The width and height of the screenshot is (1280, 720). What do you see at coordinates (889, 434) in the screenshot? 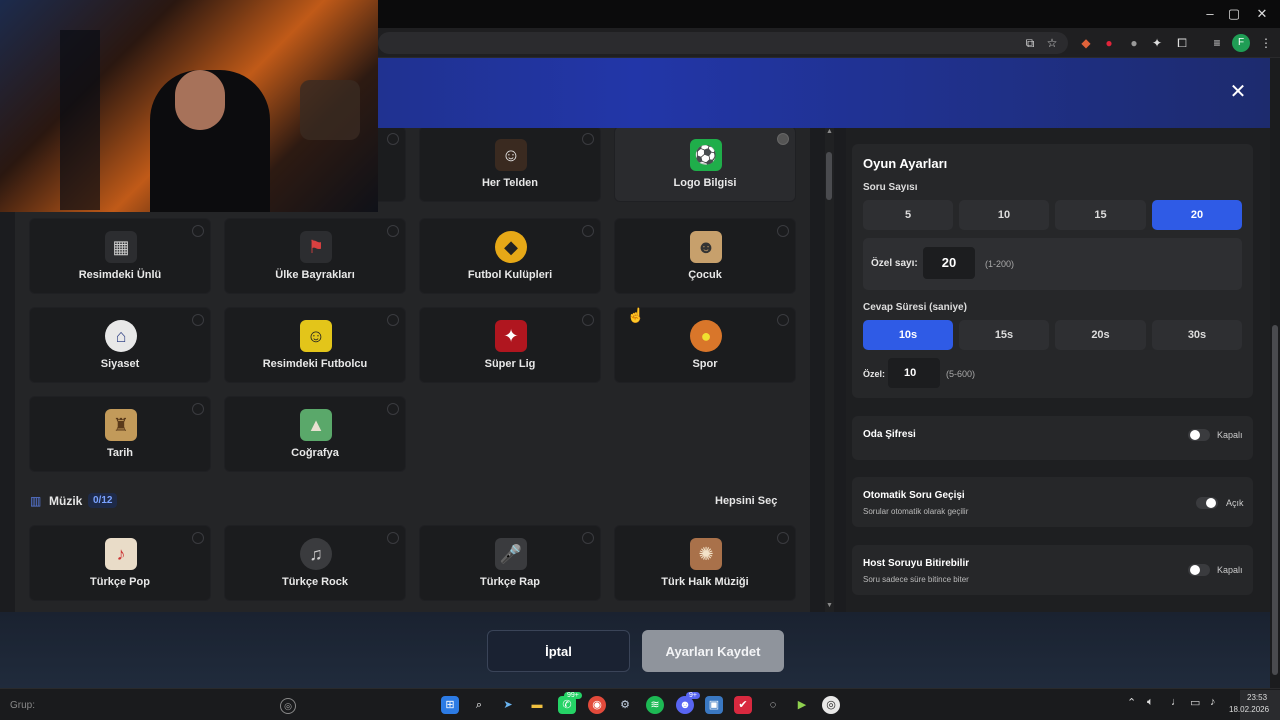
I see `room-password-label: Oda Şifresi` at bounding box center [889, 434].